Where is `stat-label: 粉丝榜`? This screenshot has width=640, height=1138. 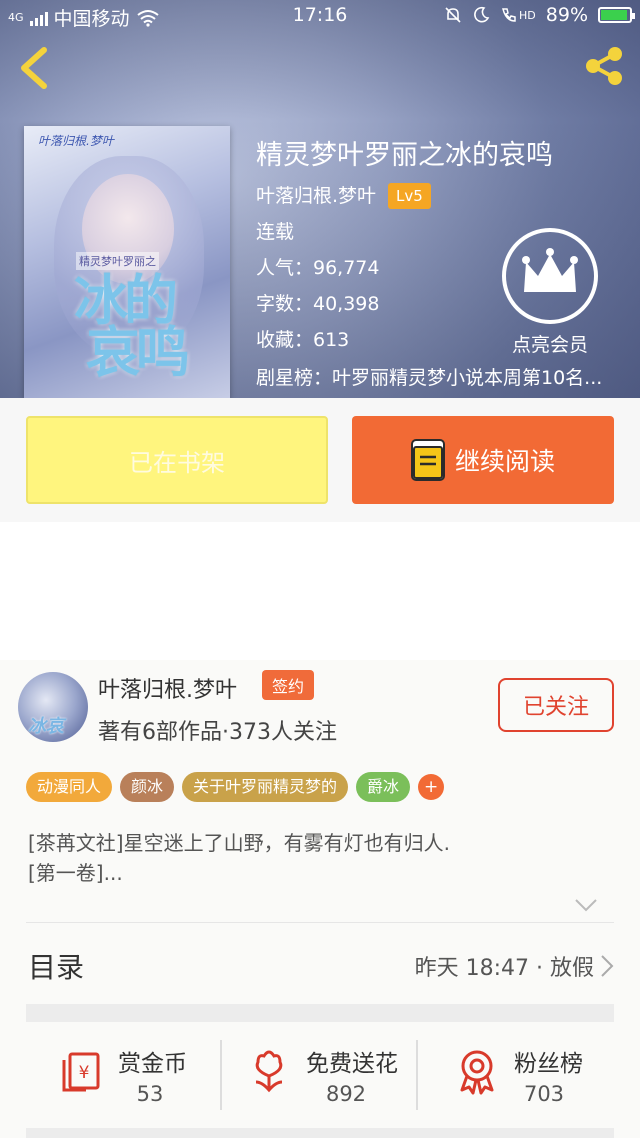 stat-label: 粉丝榜 is located at coordinates (548, 1064).